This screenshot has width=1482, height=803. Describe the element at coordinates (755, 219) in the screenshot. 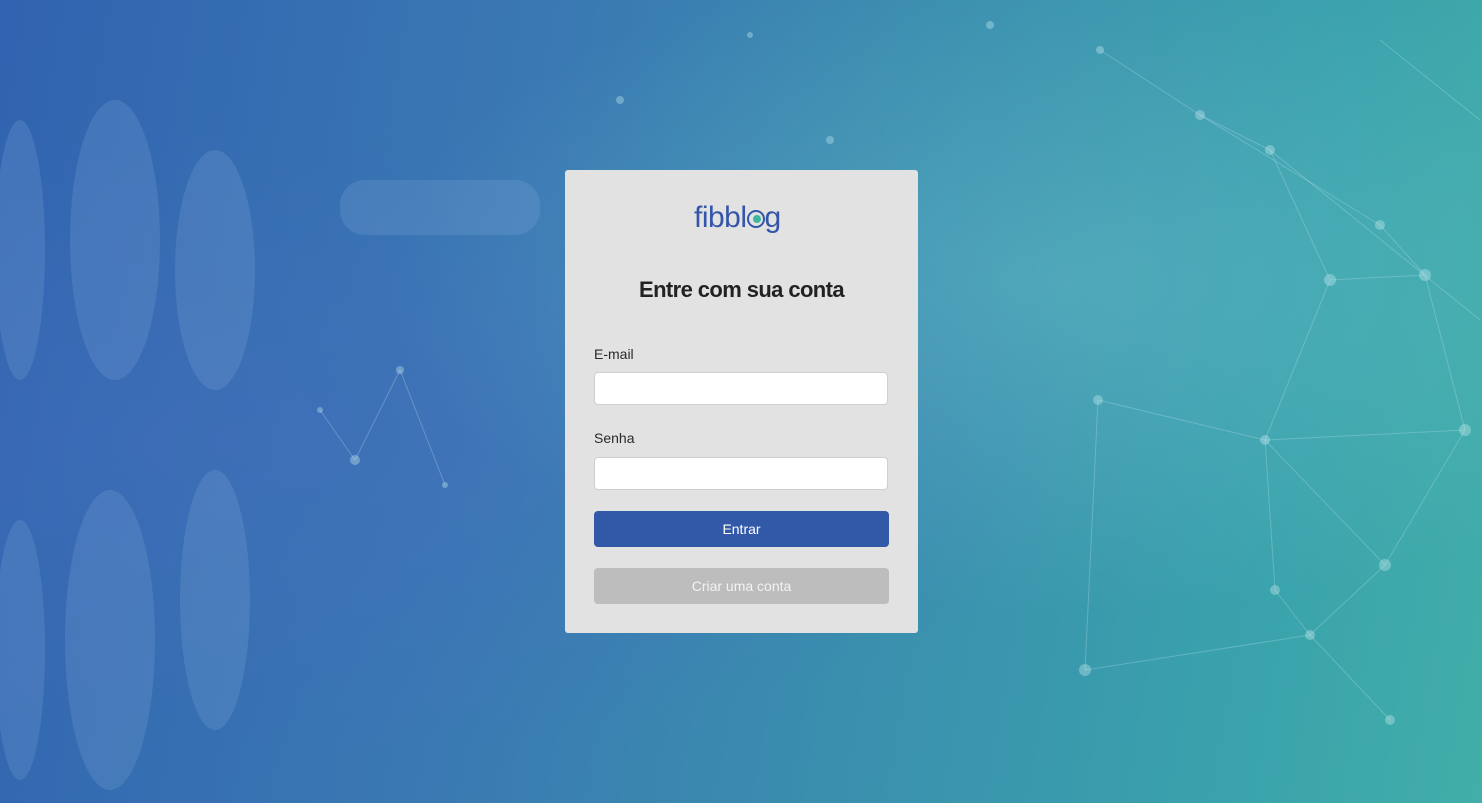

I see `logo-o-icon` at that location.